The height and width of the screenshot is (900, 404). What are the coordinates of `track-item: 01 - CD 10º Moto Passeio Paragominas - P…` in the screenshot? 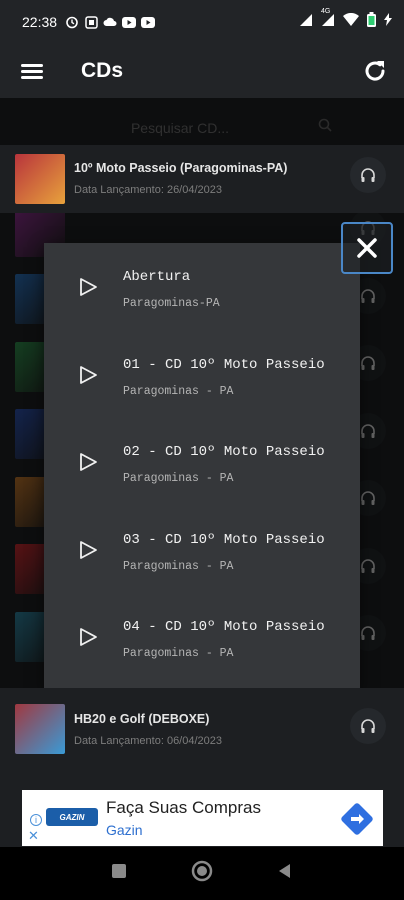 It's located at (202, 374).